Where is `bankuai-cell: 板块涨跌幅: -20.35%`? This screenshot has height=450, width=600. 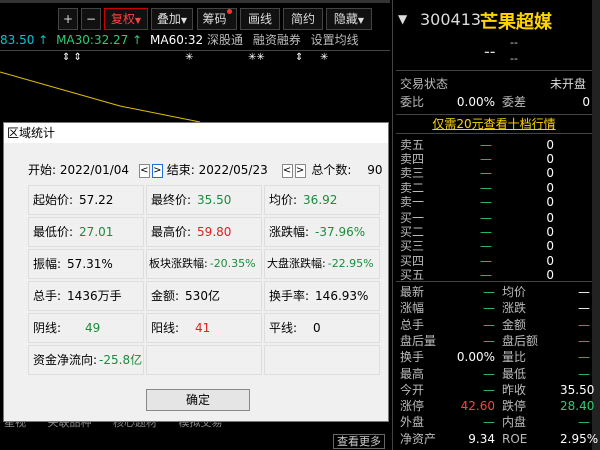 bankuai-cell: 板块涨跌幅: -20.35% is located at coordinates (204, 264).